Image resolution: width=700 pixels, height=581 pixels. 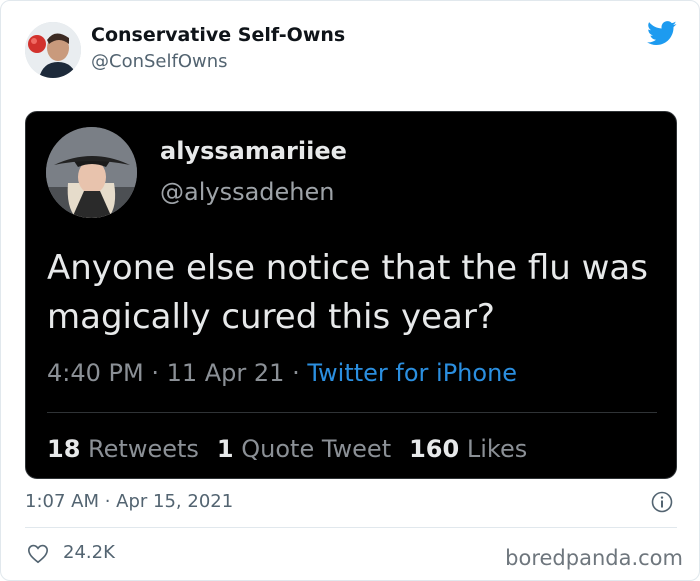 I want to click on embedded-handle: @alyssadehen, so click(x=247, y=192).